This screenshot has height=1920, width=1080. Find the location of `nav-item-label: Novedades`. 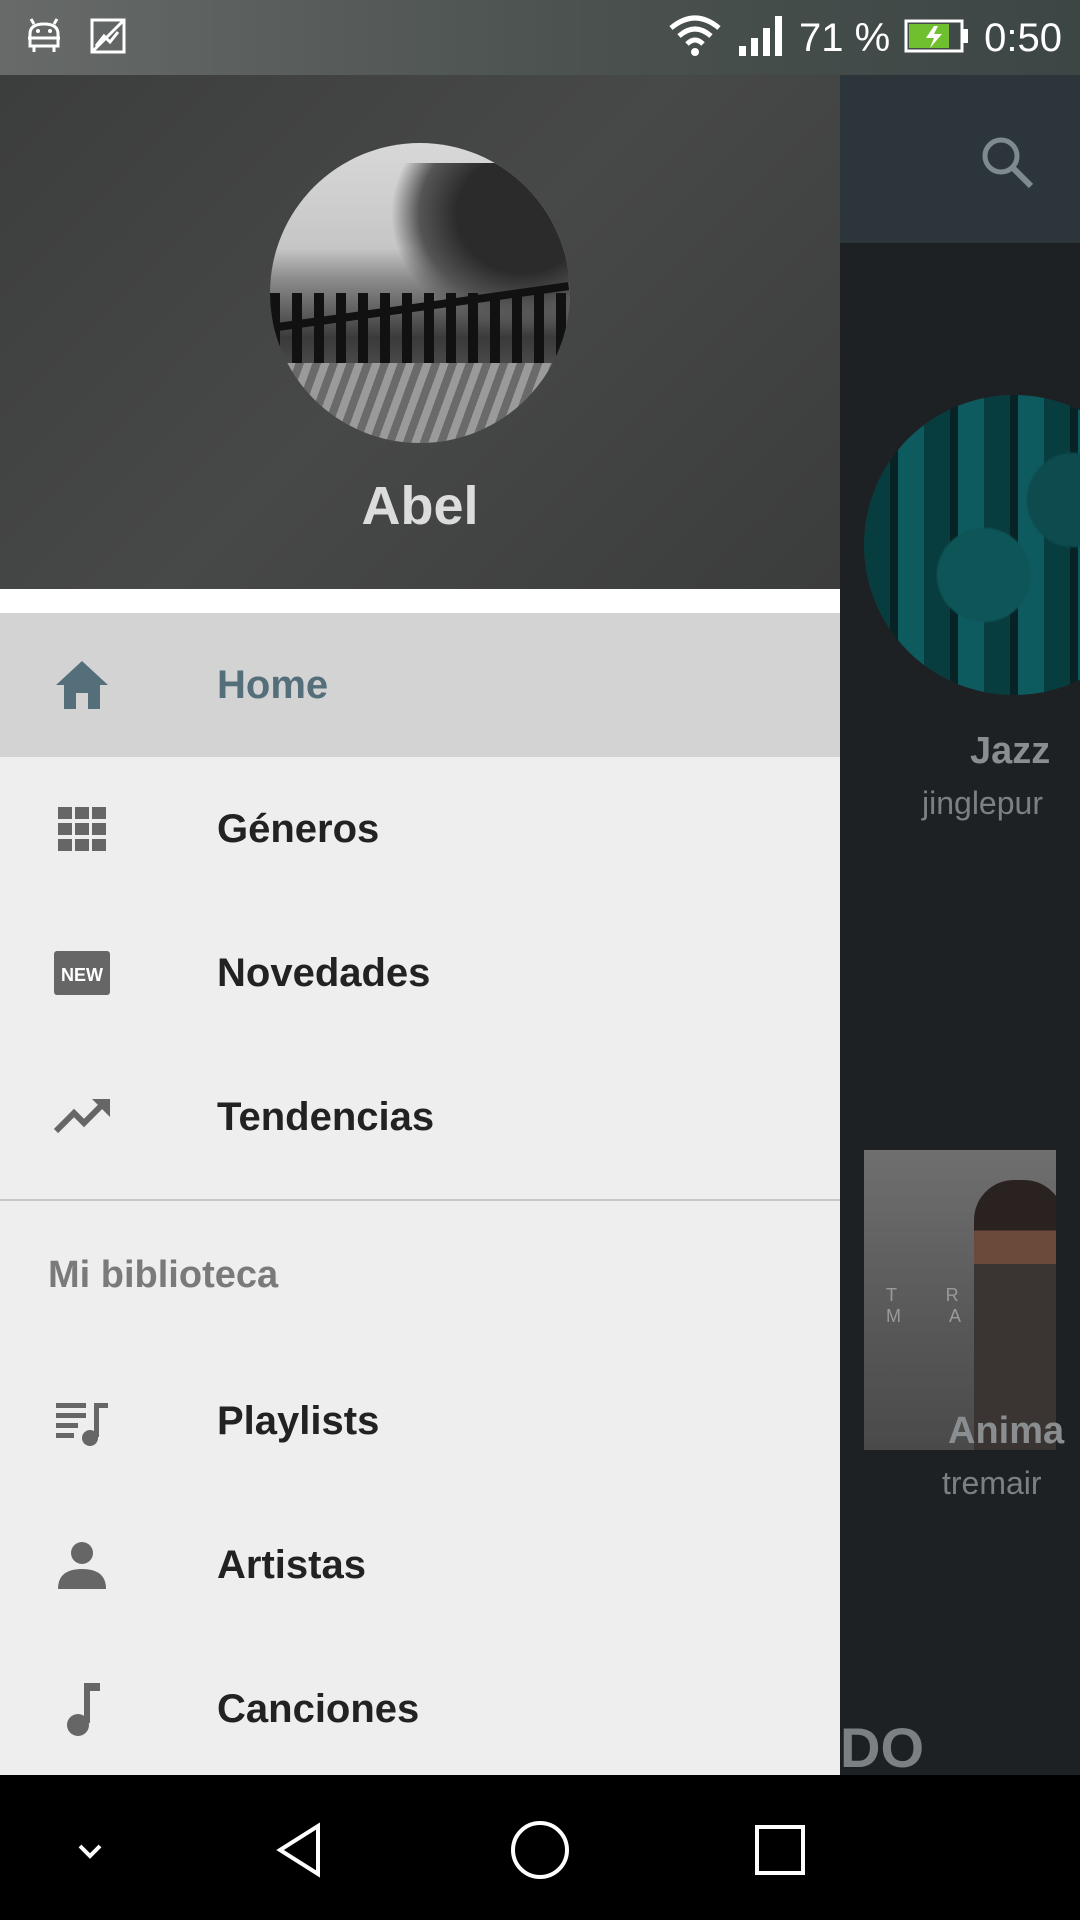

nav-item-label: Novedades is located at coordinates (324, 972).